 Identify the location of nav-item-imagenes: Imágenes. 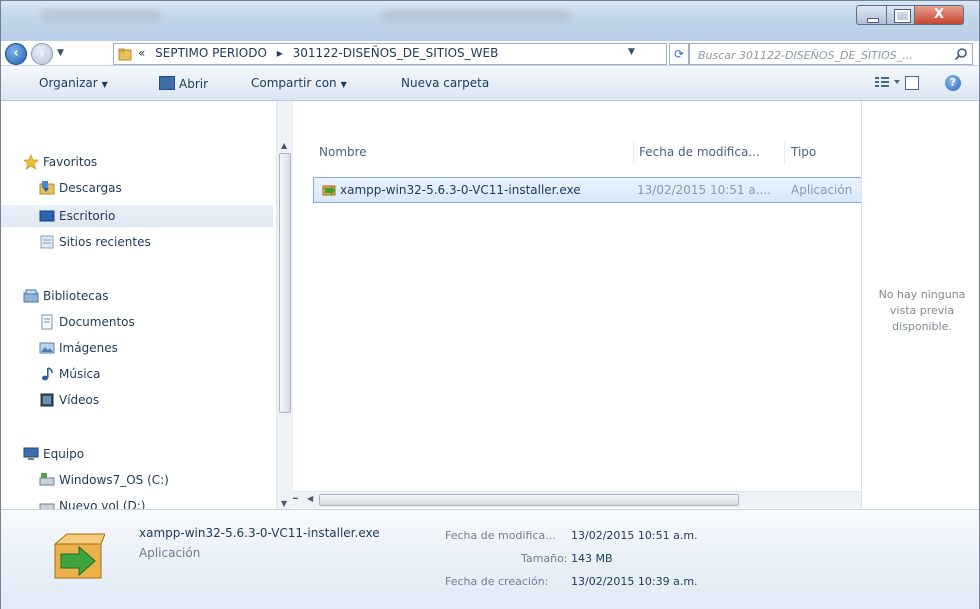
(137, 348).